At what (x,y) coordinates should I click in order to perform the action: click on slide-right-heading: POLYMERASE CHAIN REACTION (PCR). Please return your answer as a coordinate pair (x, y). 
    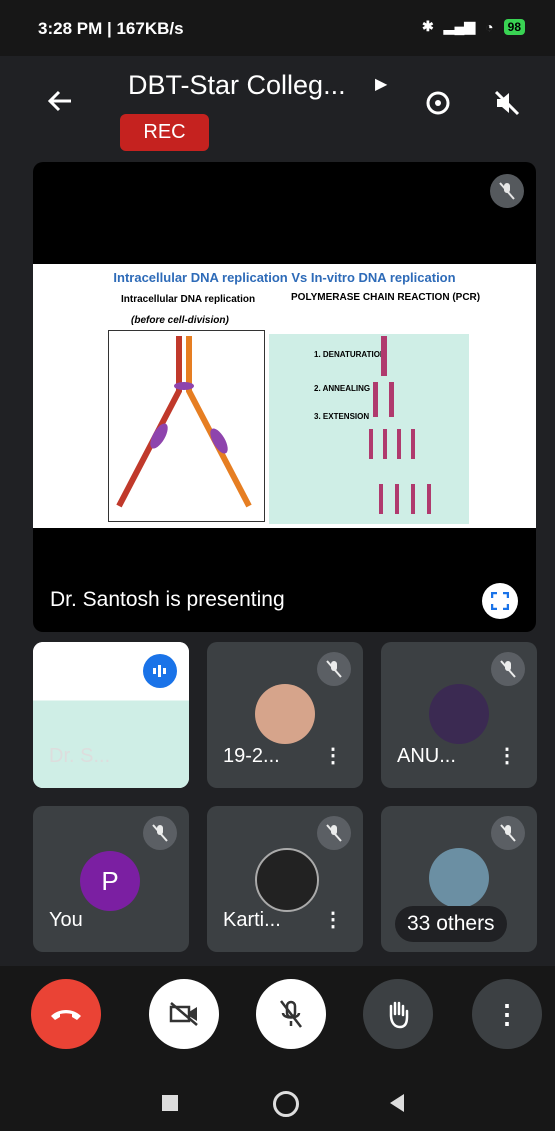
    Looking at the image, I should click on (386, 297).